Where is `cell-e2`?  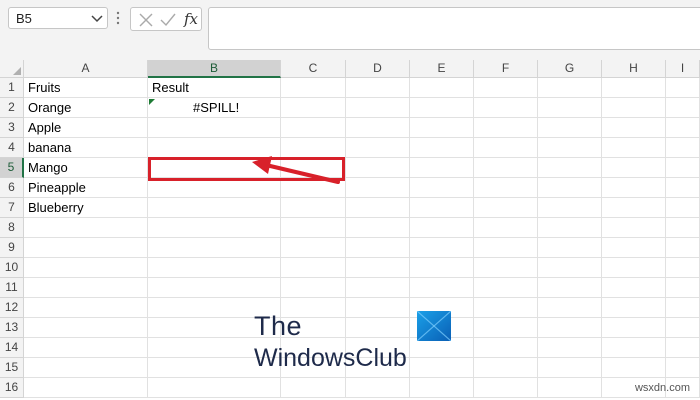
cell-e2 is located at coordinates (442, 108).